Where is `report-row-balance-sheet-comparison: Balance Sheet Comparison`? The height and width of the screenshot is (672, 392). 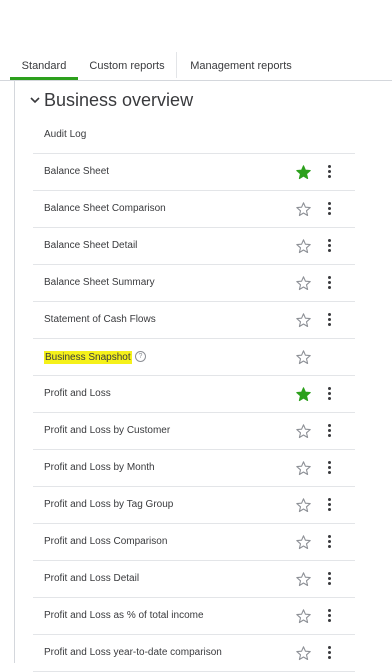
report-row-balance-sheet-comparison: Balance Sheet Comparison is located at coordinates (194, 209).